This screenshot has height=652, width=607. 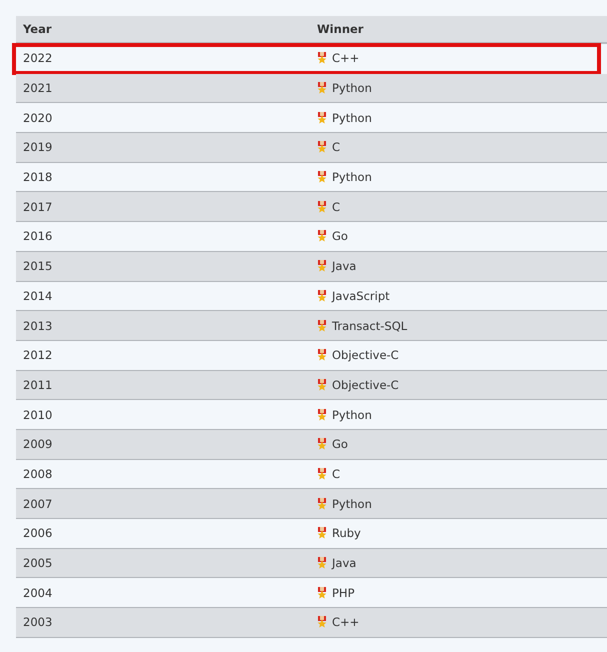 I want to click on year-cell-text: 2003, so click(x=38, y=622).